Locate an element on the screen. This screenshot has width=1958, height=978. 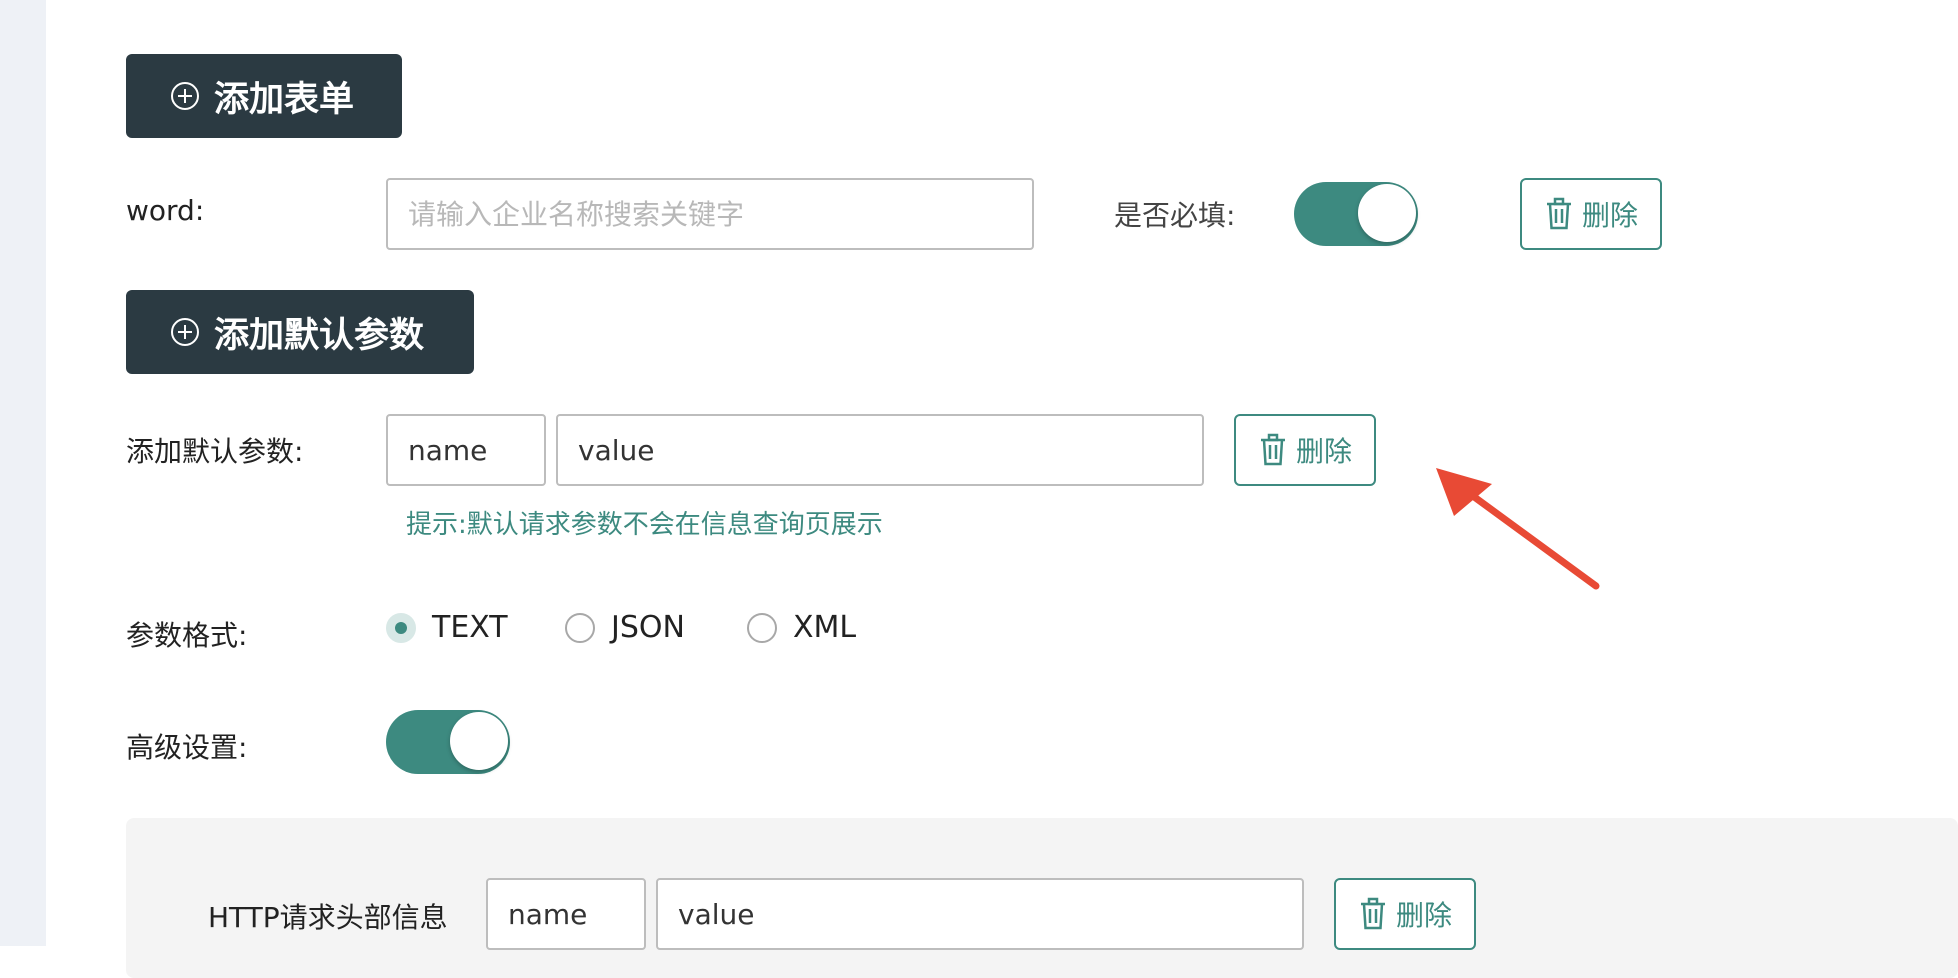
delete-form-button: 删除 is located at coordinates (1591, 214).